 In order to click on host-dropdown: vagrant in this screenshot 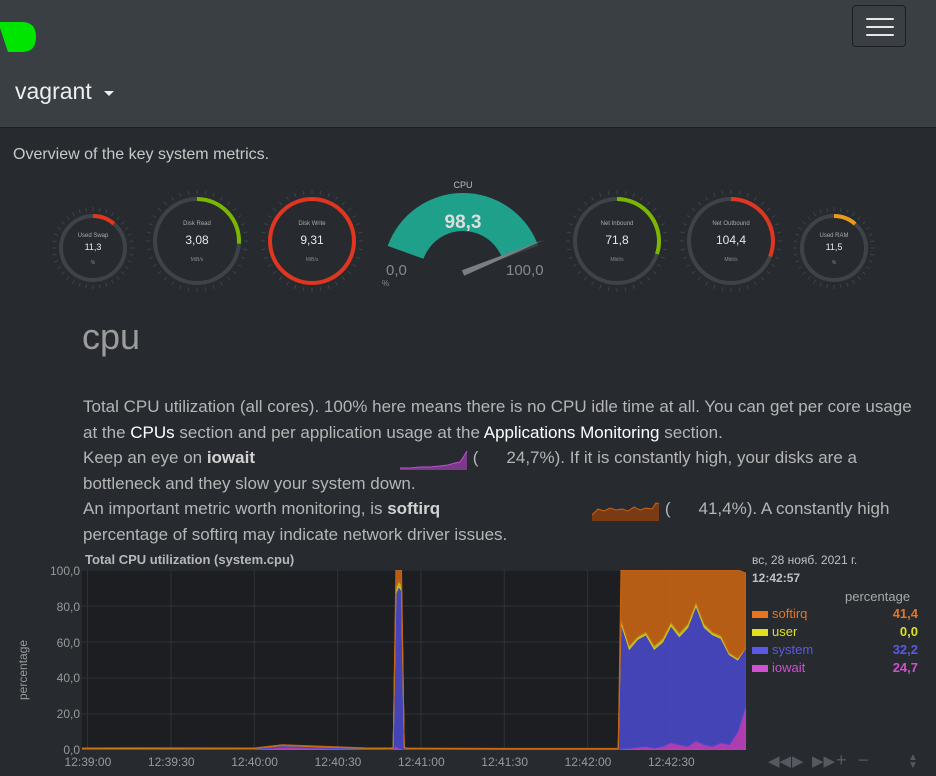, I will do `click(53, 91)`.